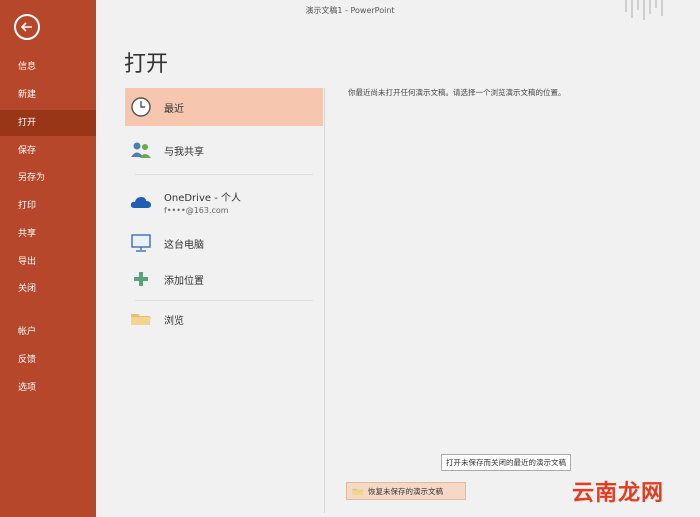  I want to click on recover-button-label: 恢复未保存的演示文稿, so click(405, 491).